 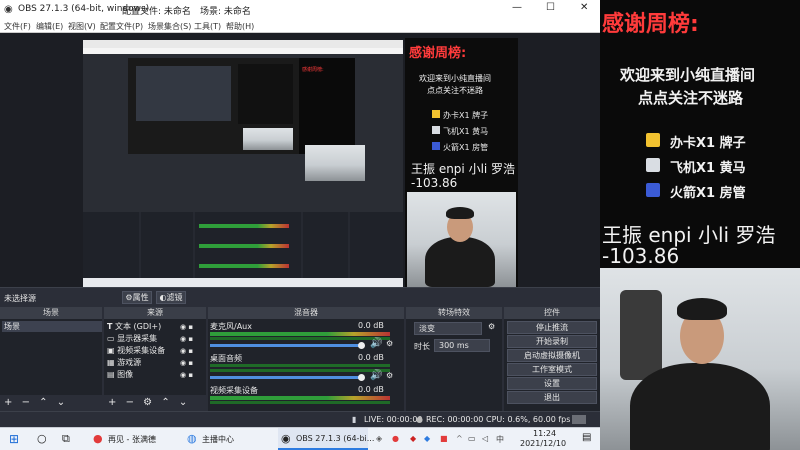 What do you see at coordinates (552, 327) in the screenshot?
I see `stop-streaming-button: 停止推流` at bounding box center [552, 327].